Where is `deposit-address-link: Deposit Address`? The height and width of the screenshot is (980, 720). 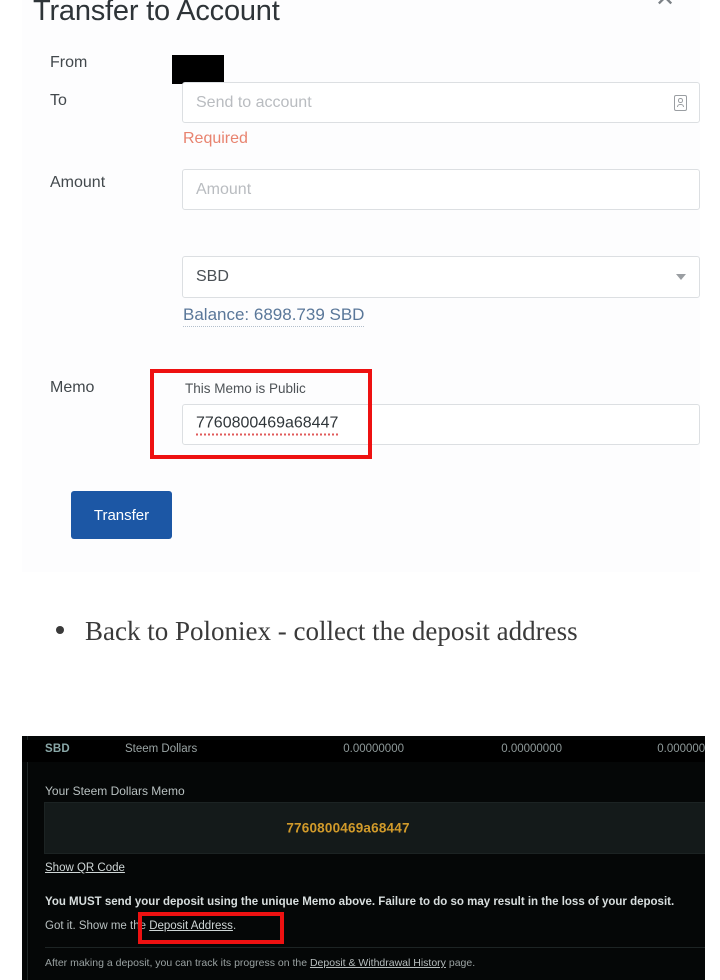 deposit-address-link: Deposit Address is located at coordinates (191, 926).